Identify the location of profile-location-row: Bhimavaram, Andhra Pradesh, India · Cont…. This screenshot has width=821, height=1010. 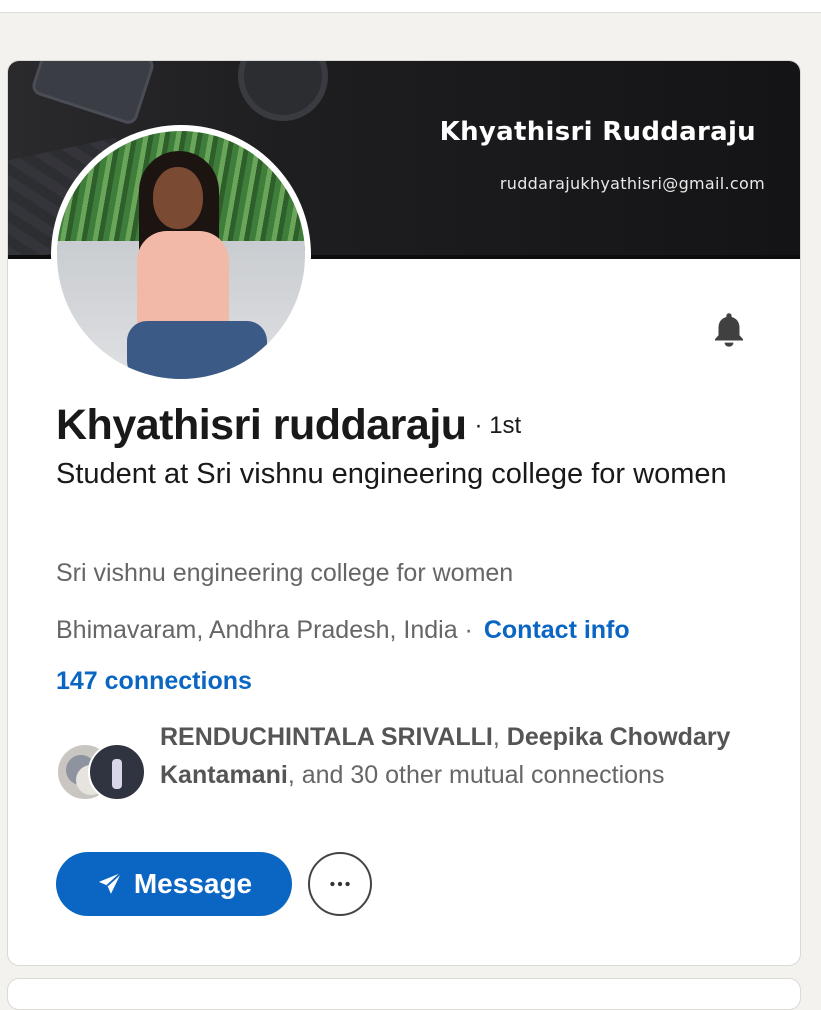
(343, 630).